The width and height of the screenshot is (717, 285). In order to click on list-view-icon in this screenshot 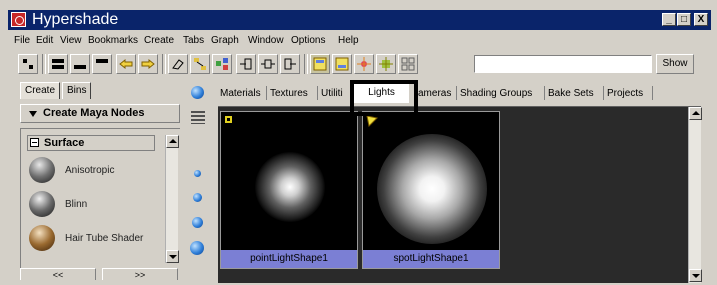, I will do `click(198, 117)`.